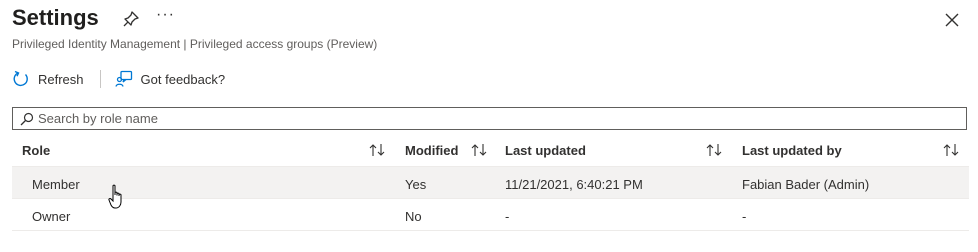 The height and width of the screenshot is (252, 978). Describe the element at coordinates (183, 79) in the screenshot. I see `feedback-label: Got feedback?` at that location.